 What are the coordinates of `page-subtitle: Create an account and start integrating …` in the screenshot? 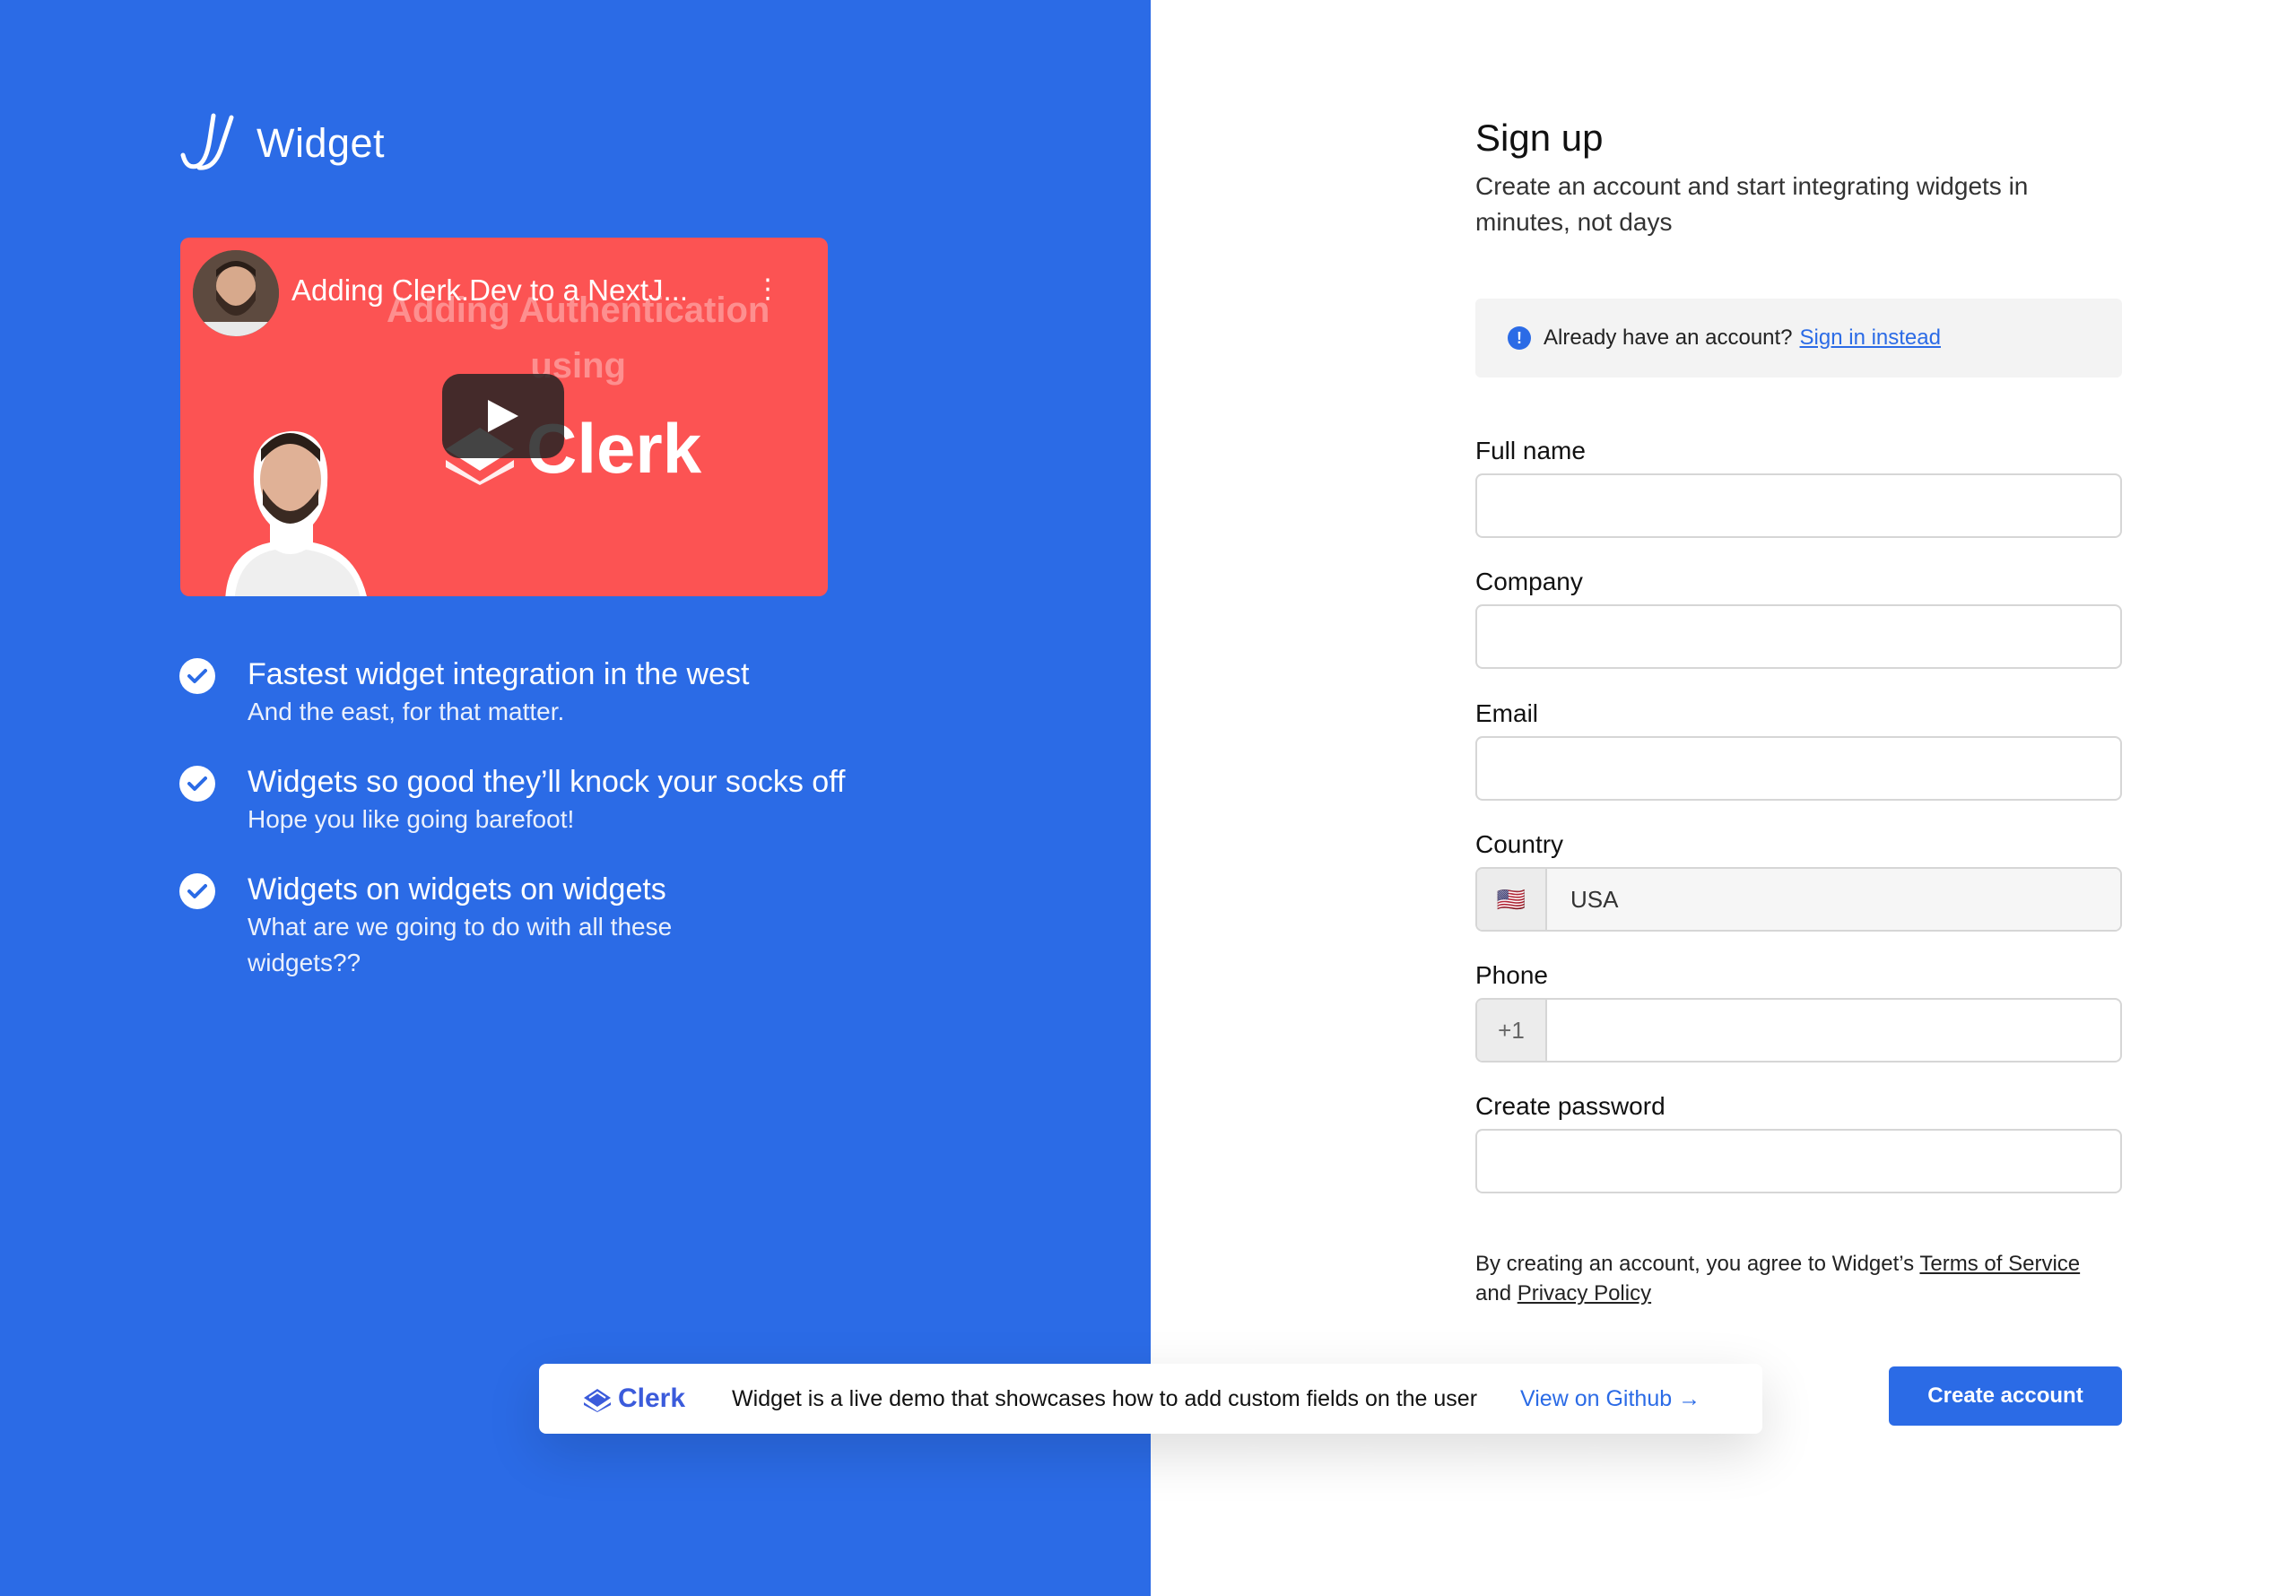 It's located at (1752, 204).